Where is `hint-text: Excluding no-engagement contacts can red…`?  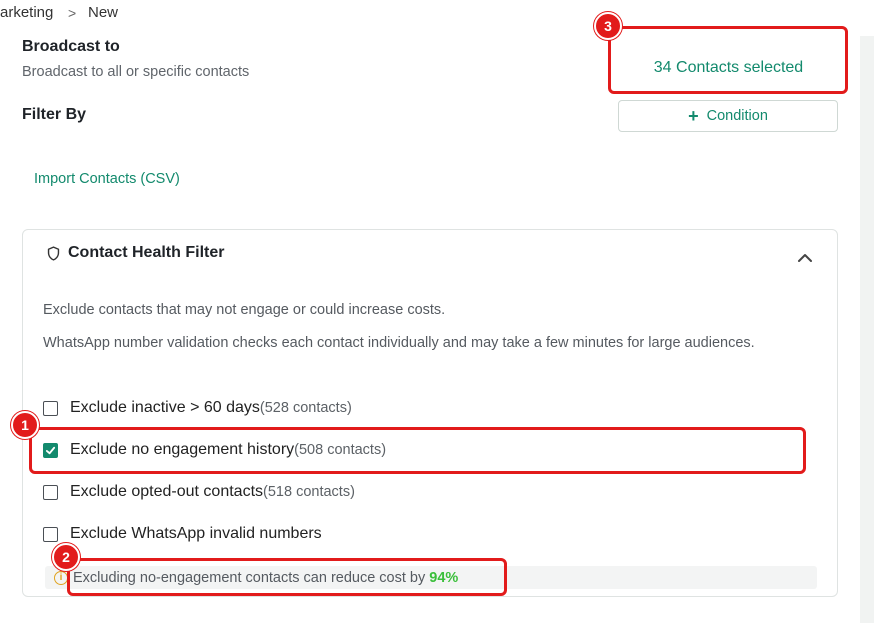
hint-text: Excluding no-engagement contacts can red… is located at coordinates (249, 577).